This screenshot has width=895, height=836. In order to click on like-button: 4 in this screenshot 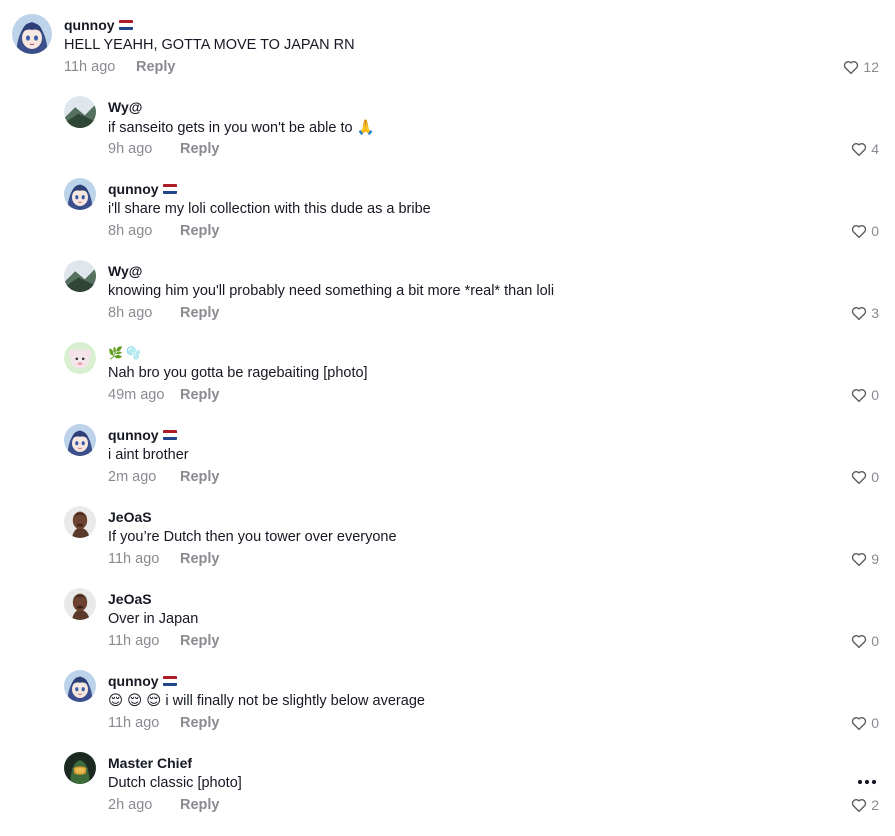, I will do `click(864, 149)`.